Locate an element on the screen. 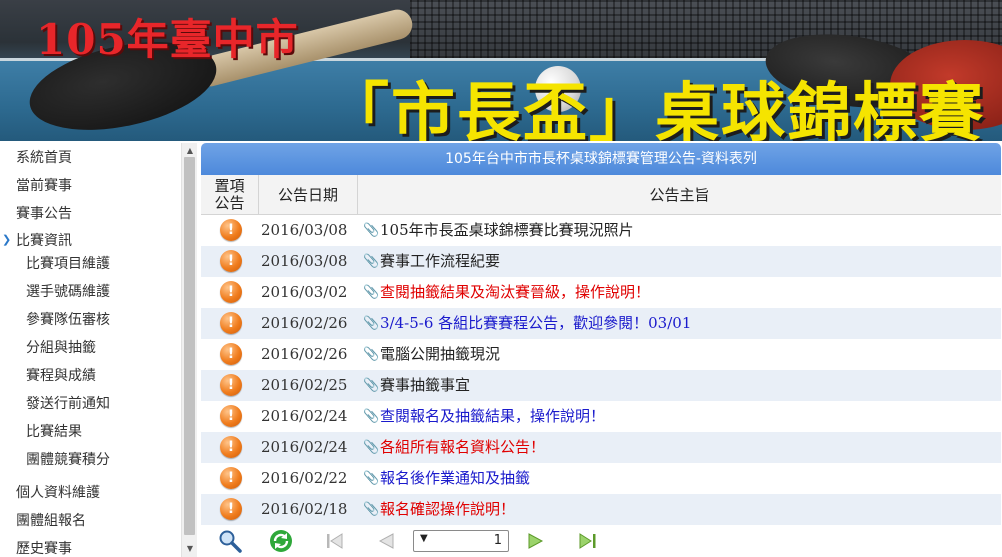 Image resolution: width=1002 pixels, height=557 pixels. grid-header: 置項 公告 公告日期 公告主旨 is located at coordinates (601, 195).